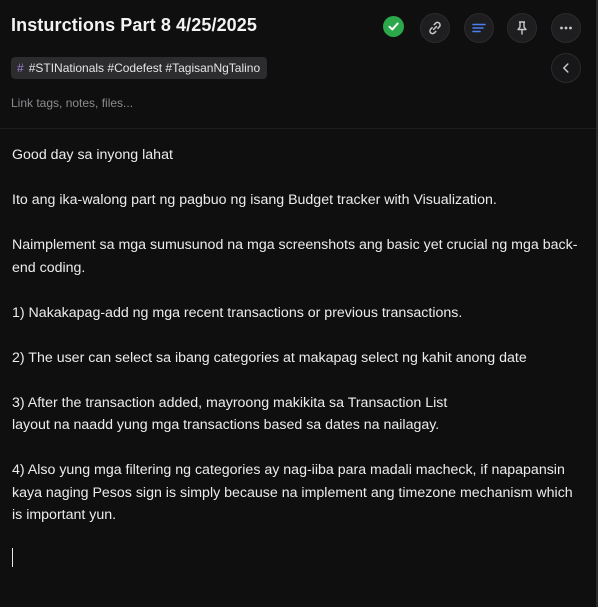 Image resolution: width=598 pixels, height=607 pixels. I want to click on tags-text: #STINationals #Codefest #TagisanNgTalino, so click(144, 68).